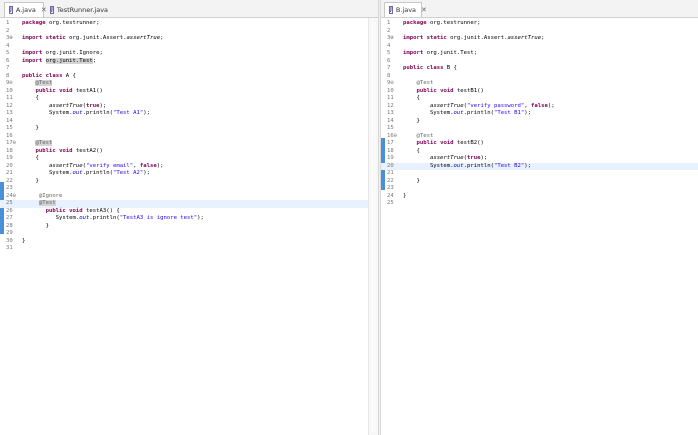 Image resolution: width=698 pixels, height=435 pixels. I want to click on line-number: 28, so click(9, 225).